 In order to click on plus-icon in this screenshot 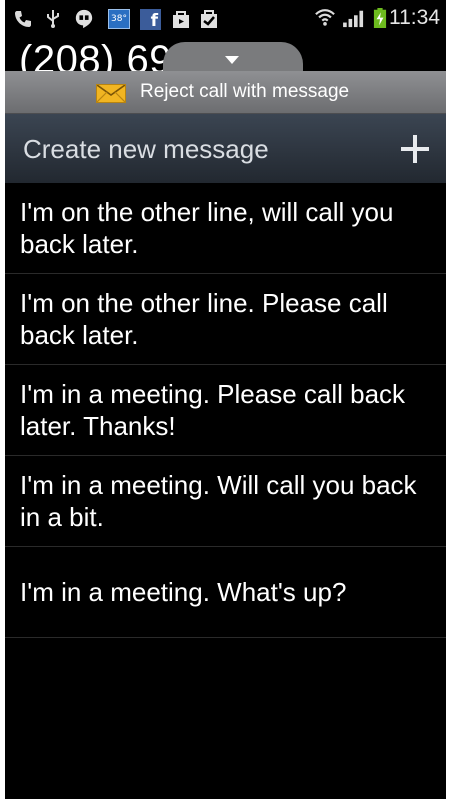, I will do `click(415, 149)`.